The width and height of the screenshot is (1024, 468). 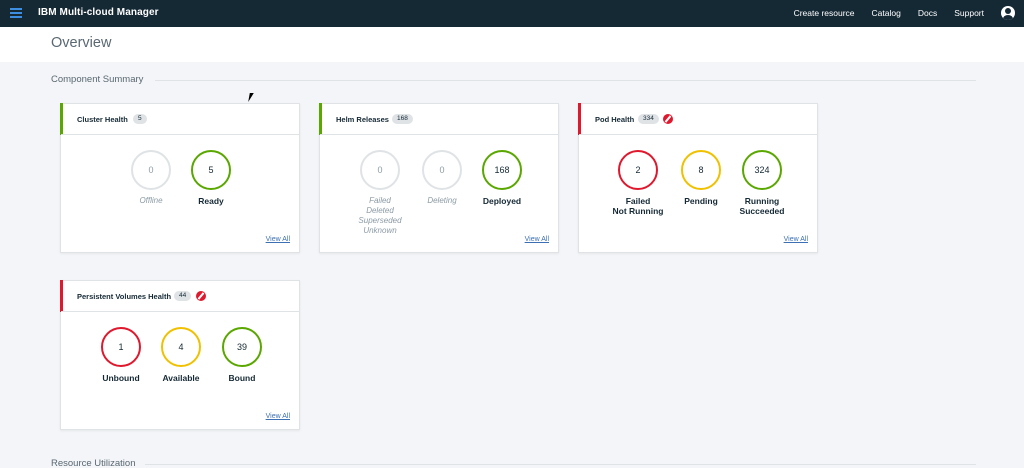 What do you see at coordinates (252, 97) in the screenshot?
I see `mouse-cursor-icon` at bounding box center [252, 97].